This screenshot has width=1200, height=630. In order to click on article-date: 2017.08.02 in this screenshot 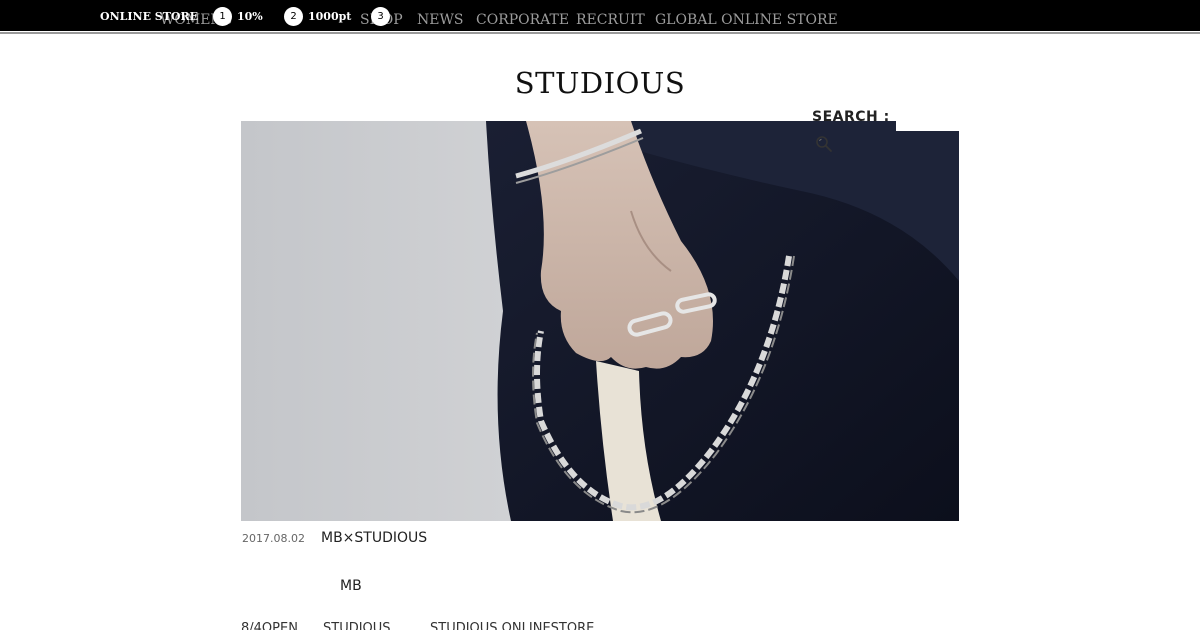, I will do `click(273, 538)`.